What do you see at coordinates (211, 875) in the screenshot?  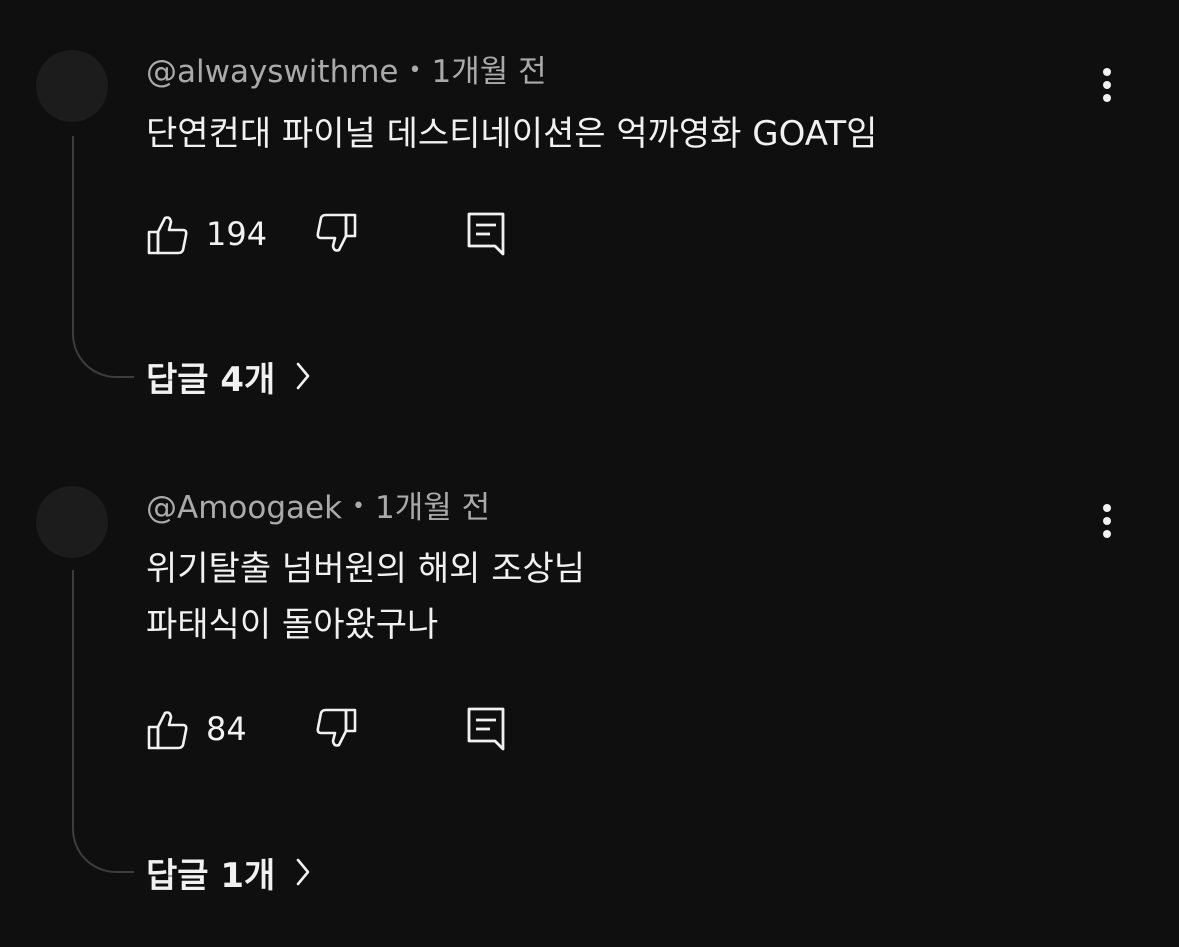 I see `replies-label: 답글 1개` at bounding box center [211, 875].